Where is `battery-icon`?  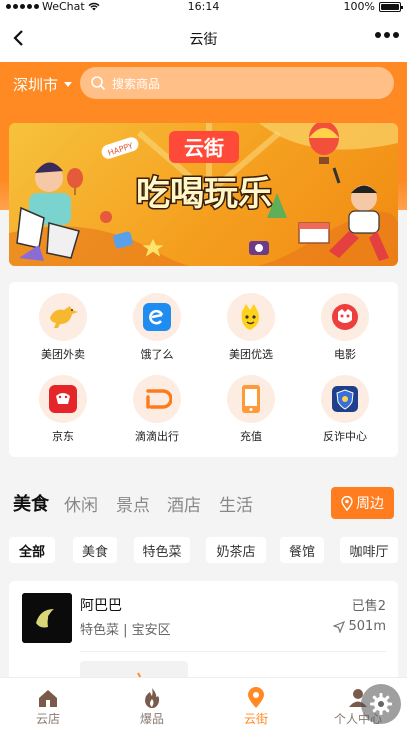
battery-icon is located at coordinates (391, 6).